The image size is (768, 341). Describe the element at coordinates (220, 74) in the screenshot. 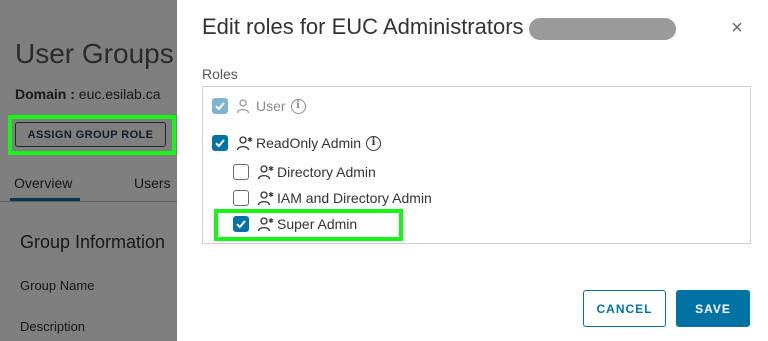

I see `roles-heading: Roles` at that location.